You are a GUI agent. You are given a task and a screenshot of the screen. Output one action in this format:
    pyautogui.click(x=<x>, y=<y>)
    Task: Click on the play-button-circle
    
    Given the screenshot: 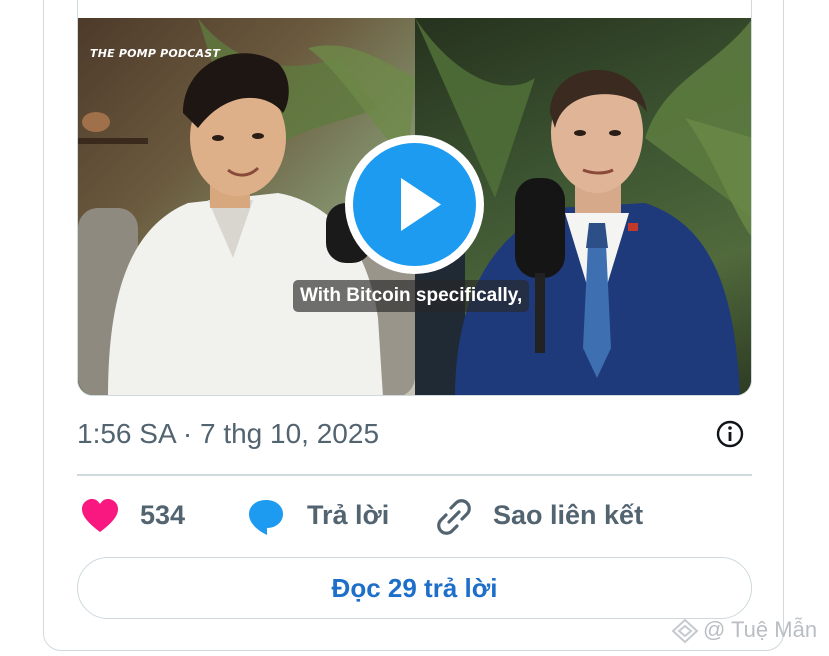 What is the action you would take?
    pyautogui.click(x=414, y=204)
    